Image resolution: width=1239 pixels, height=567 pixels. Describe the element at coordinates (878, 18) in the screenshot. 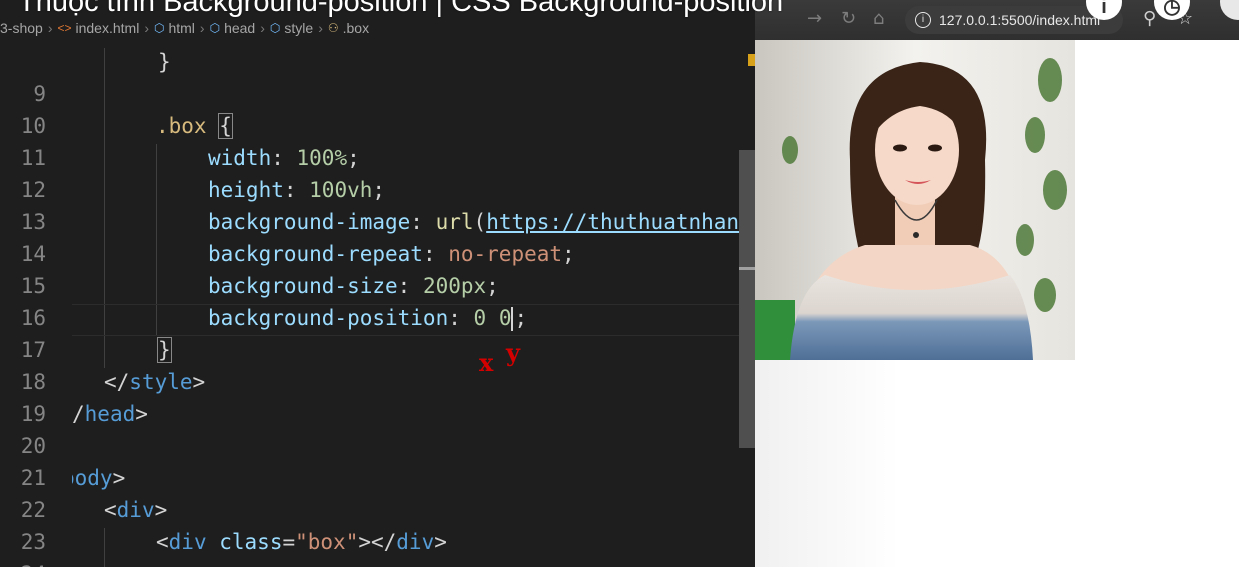

I see `home-icon: ⌂` at that location.